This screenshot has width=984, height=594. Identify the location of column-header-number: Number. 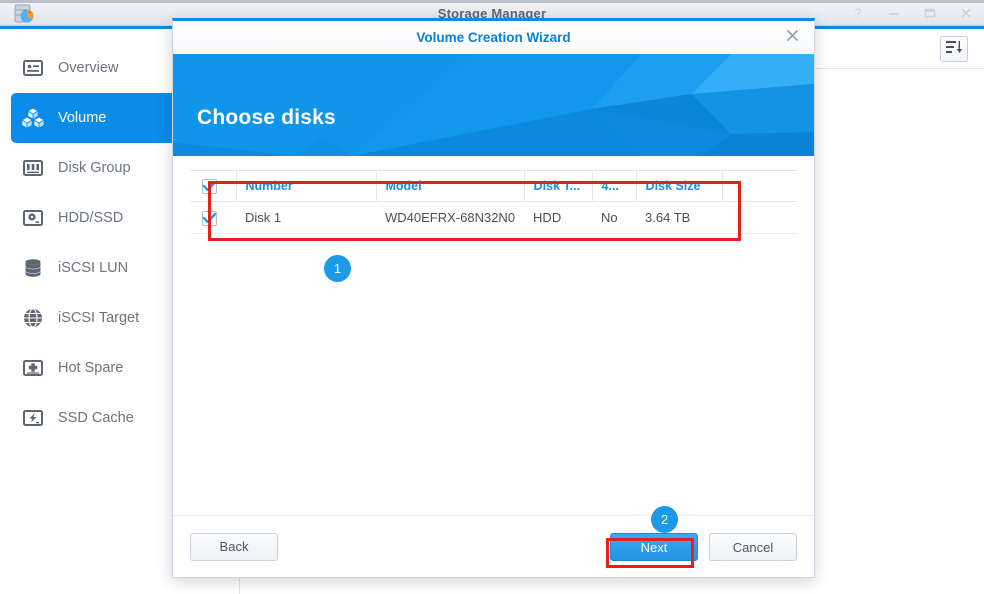
(306, 186).